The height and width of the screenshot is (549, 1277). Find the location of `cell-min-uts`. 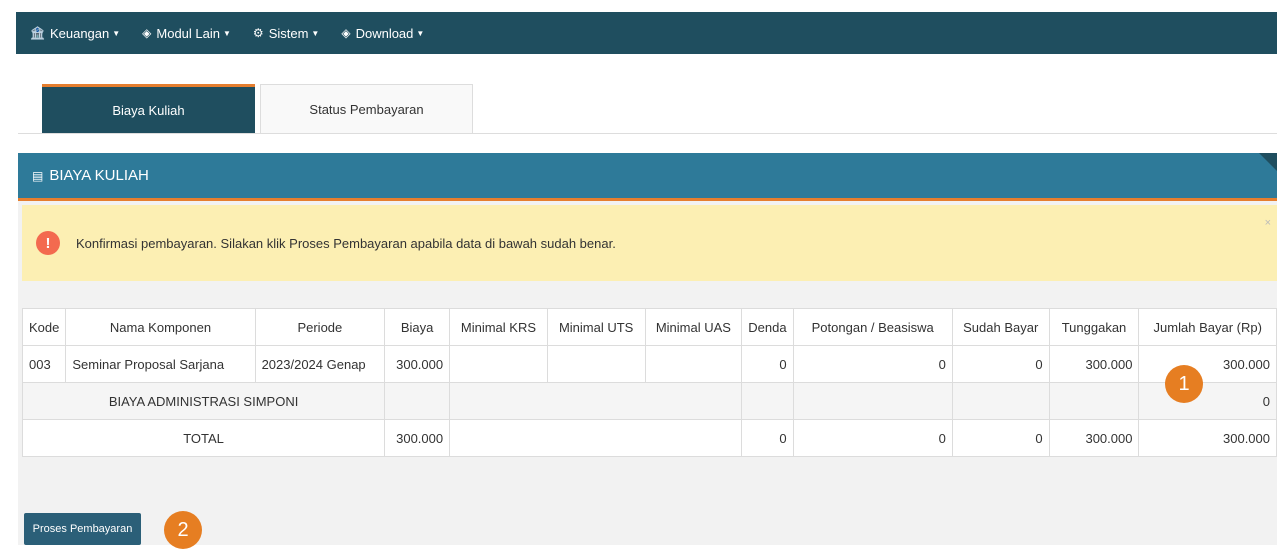

cell-min-uts is located at coordinates (596, 364).